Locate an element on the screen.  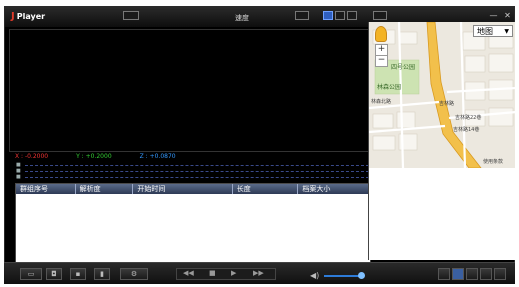
zoom-out-button: − is located at coordinates (381, 61).